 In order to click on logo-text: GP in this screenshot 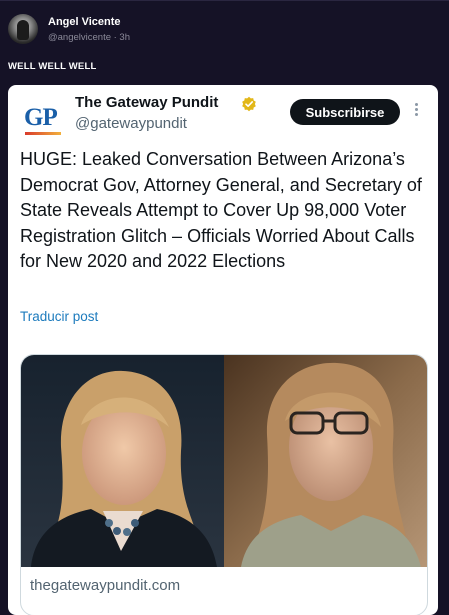, I will do `click(41, 117)`.